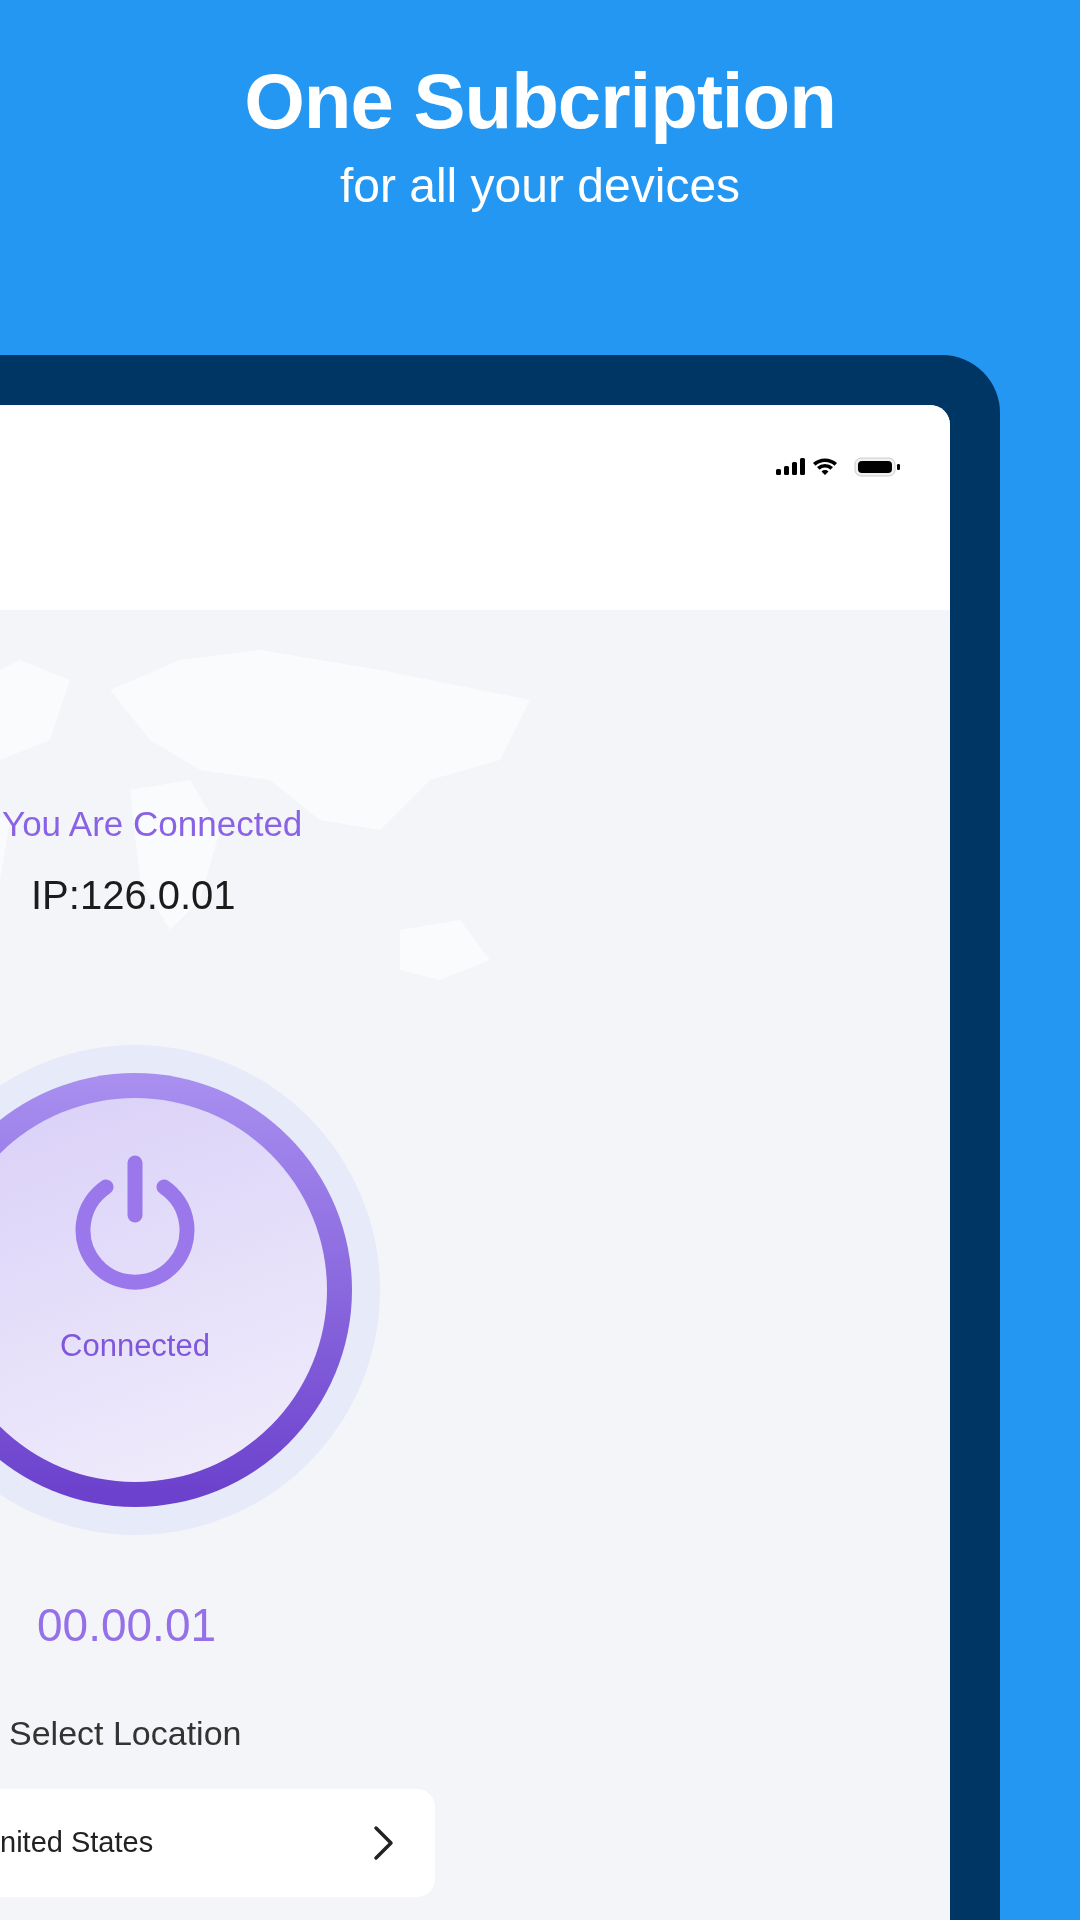 The height and width of the screenshot is (1920, 1080). What do you see at coordinates (176, 1289) in the screenshot?
I see `connect-button: Connected` at bounding box center [176, 1289].